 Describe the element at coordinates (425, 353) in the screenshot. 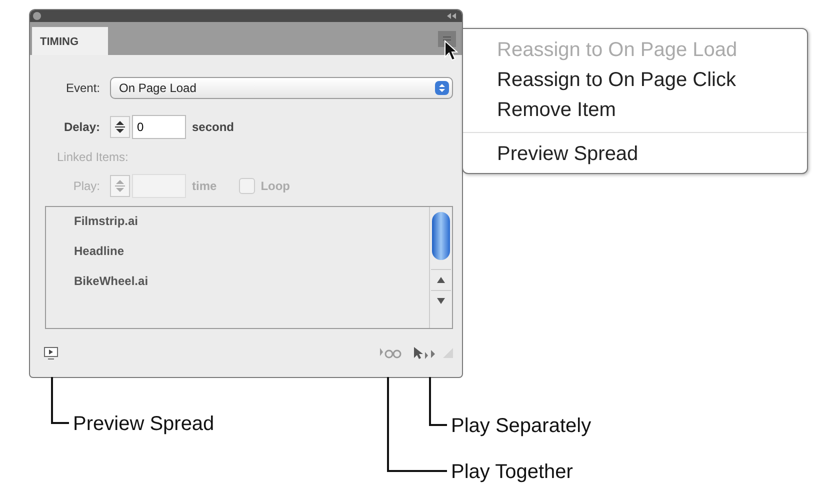

I see `play-separately-icon` at that location.